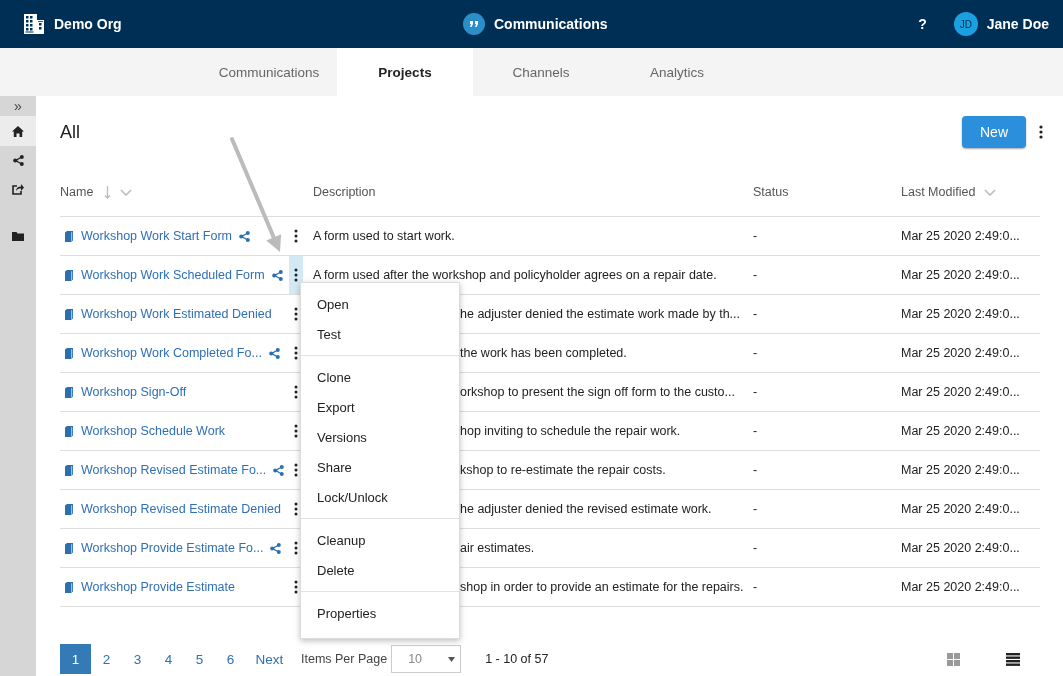 This screenshot has height=676, width=1063. What do you see at coordinates (70, 132) in the screenshot?
I see `page-title: All` at bounding box center [70, 132].